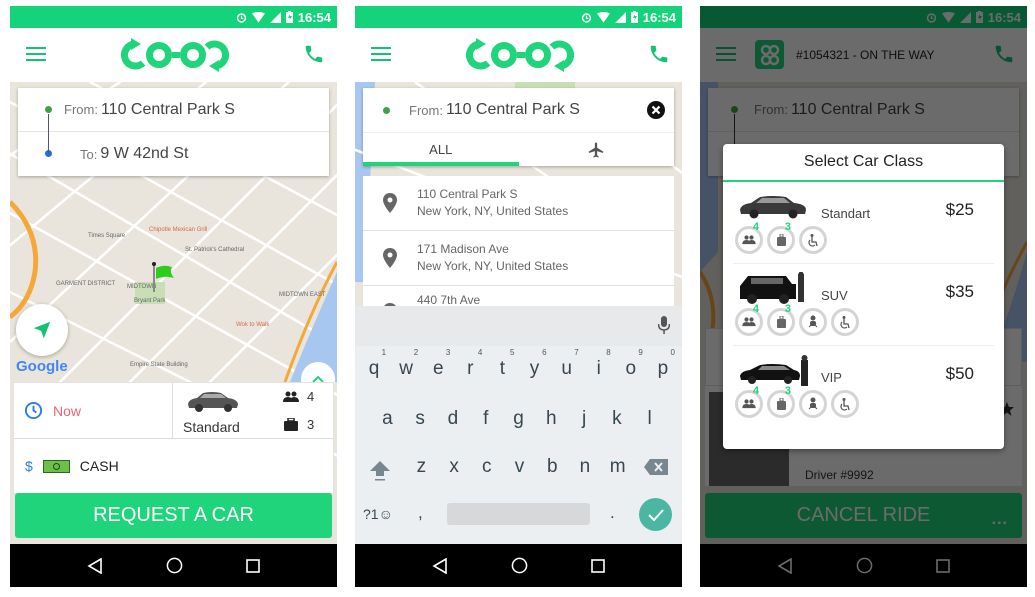  I want to click on car-class-option: VIP $50 4 3, so click(863, 387).